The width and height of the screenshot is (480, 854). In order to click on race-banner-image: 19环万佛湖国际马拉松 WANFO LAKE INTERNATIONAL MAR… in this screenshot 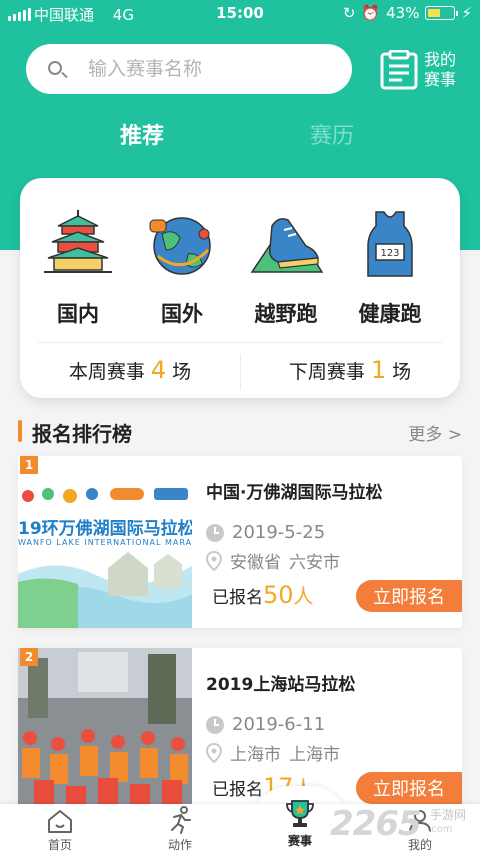, I will do `click(105, 542)`.